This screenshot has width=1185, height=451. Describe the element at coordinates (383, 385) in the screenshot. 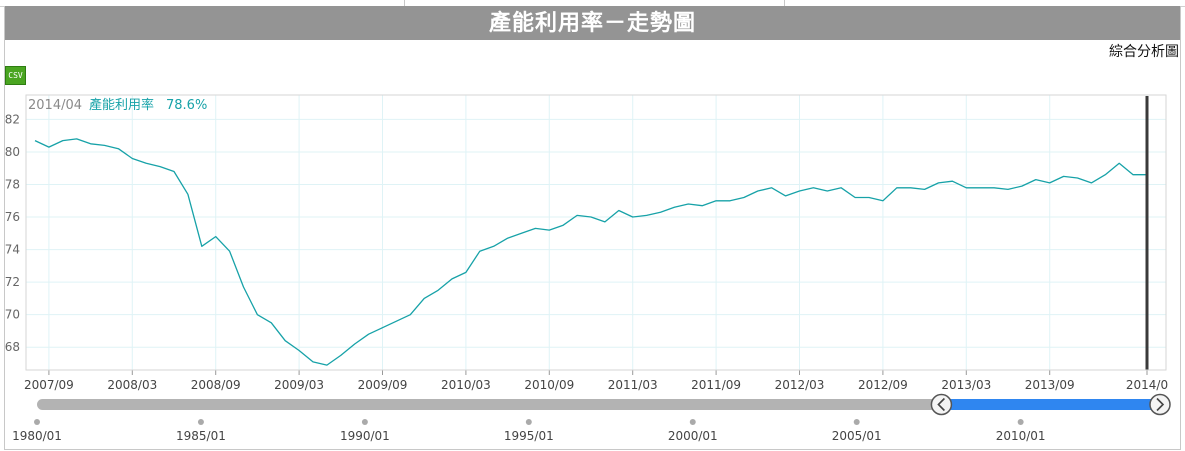

I see `x-tick-label: 2009/09` at that location.